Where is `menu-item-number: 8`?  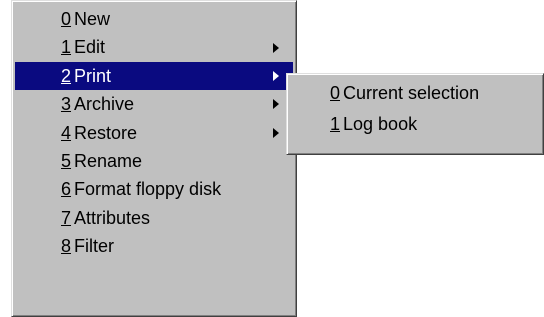
menu-item-number: 8 is located at coordinates (66, 246).